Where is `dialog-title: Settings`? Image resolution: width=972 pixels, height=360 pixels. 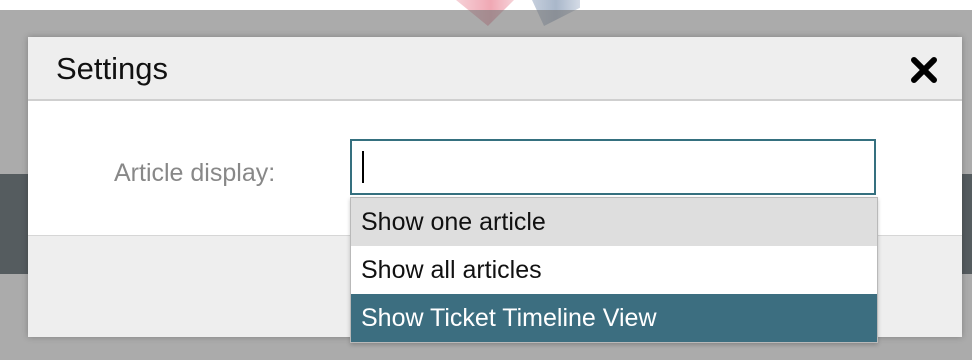 dialog-title: Settings is located at coordinates (112, 68).